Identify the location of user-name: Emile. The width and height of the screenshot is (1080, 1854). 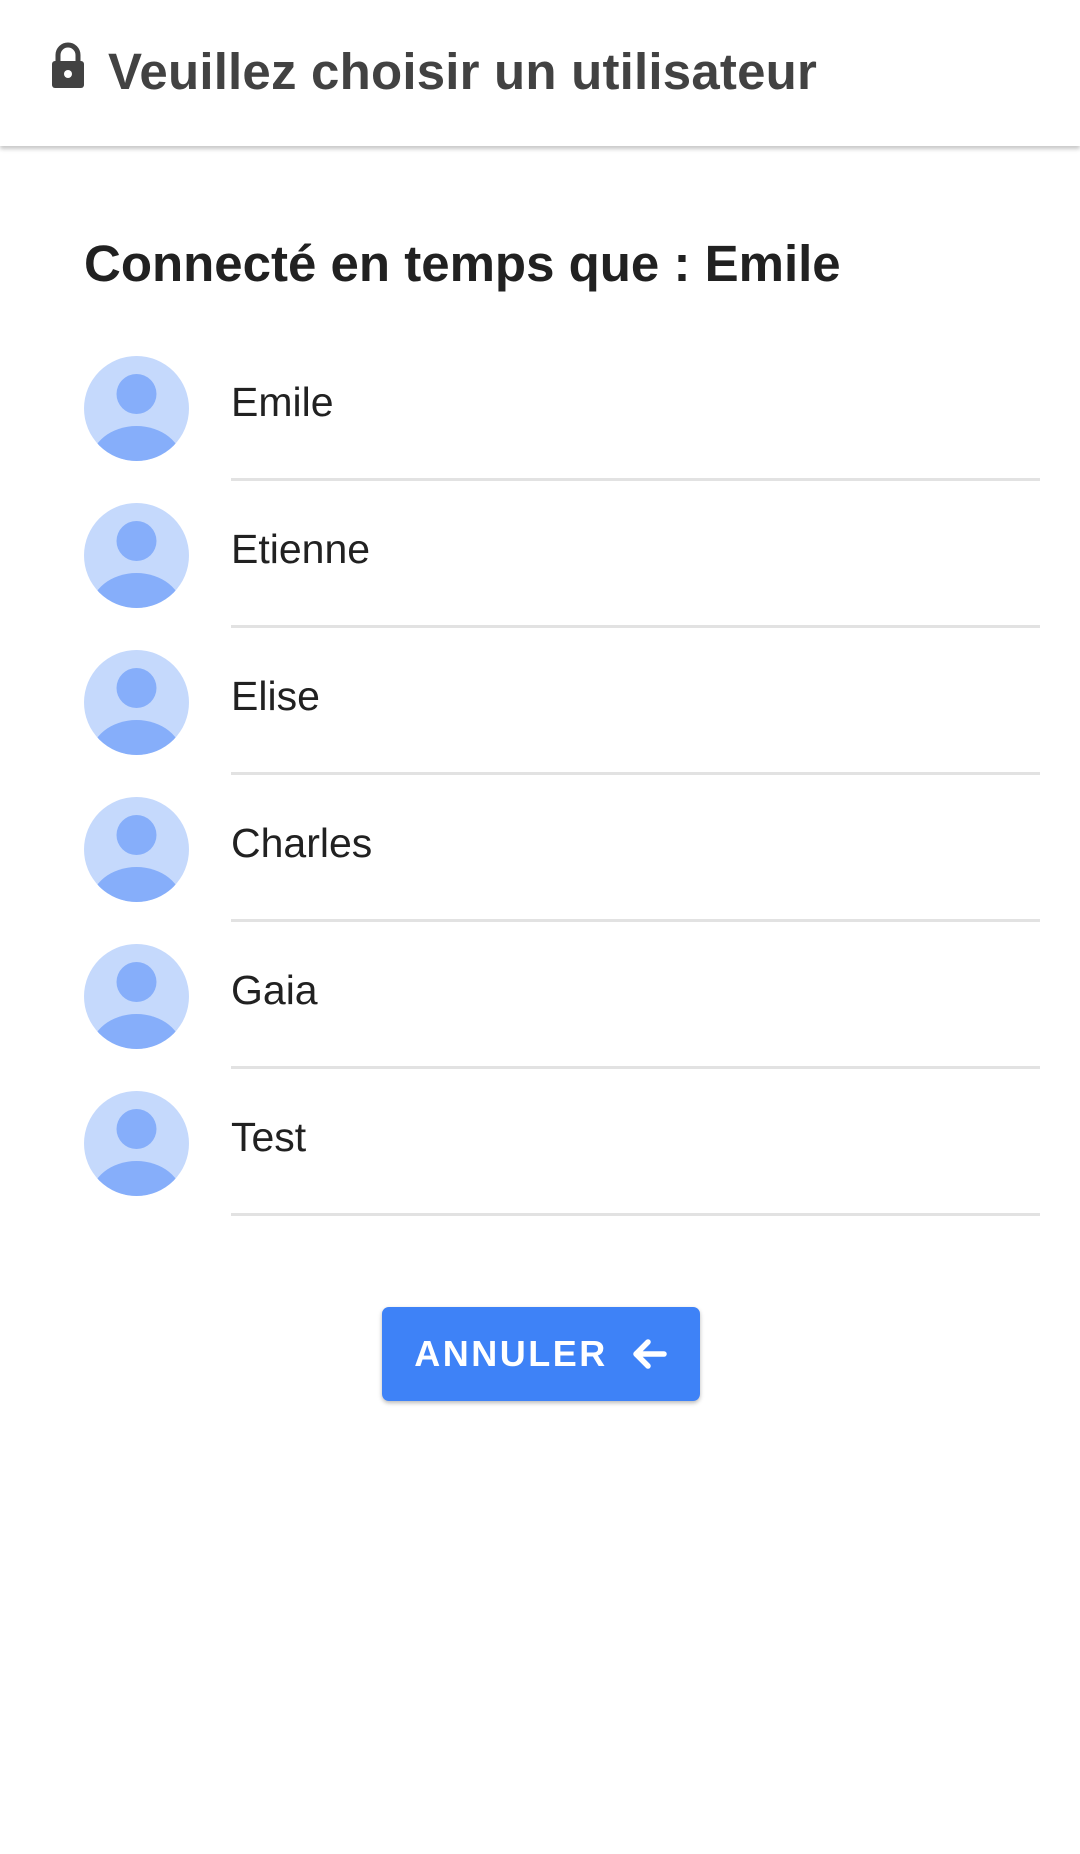
(282, 402).